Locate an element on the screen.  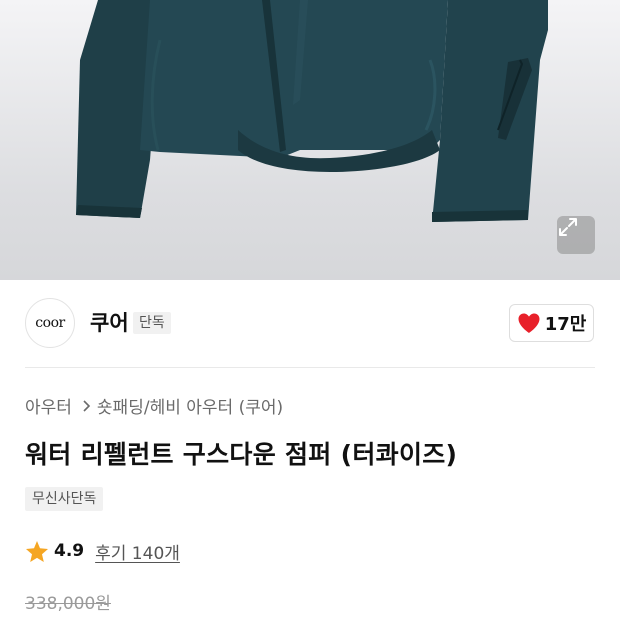
like-button: 17만 is located at coordinates (551, 323).